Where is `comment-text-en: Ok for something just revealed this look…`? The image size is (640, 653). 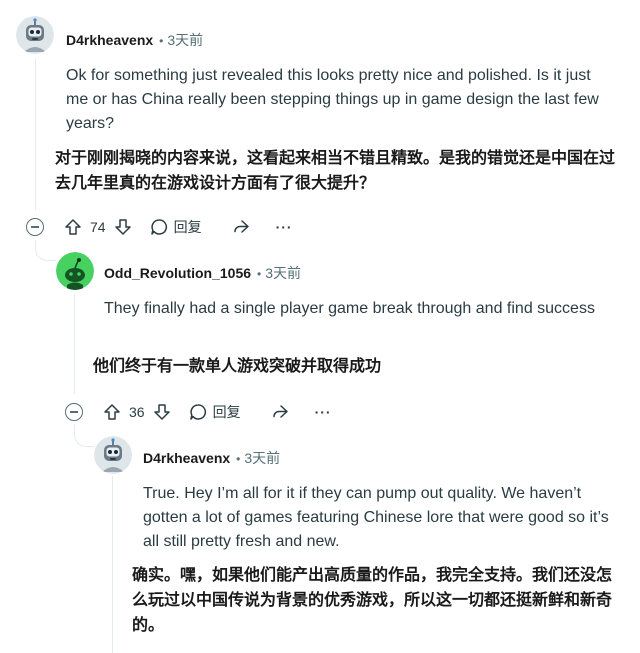 comment-text-en: Ok for something just revealed this look… is located at coordinates (332, 99).